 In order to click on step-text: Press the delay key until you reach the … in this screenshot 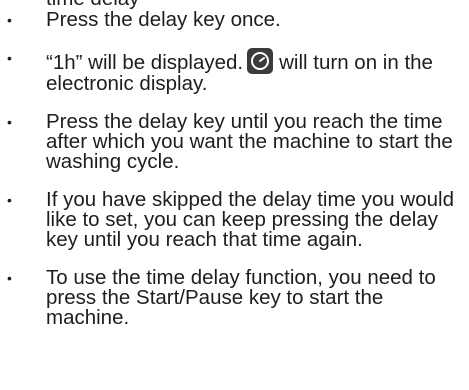, I will do `click(249, 141)`.